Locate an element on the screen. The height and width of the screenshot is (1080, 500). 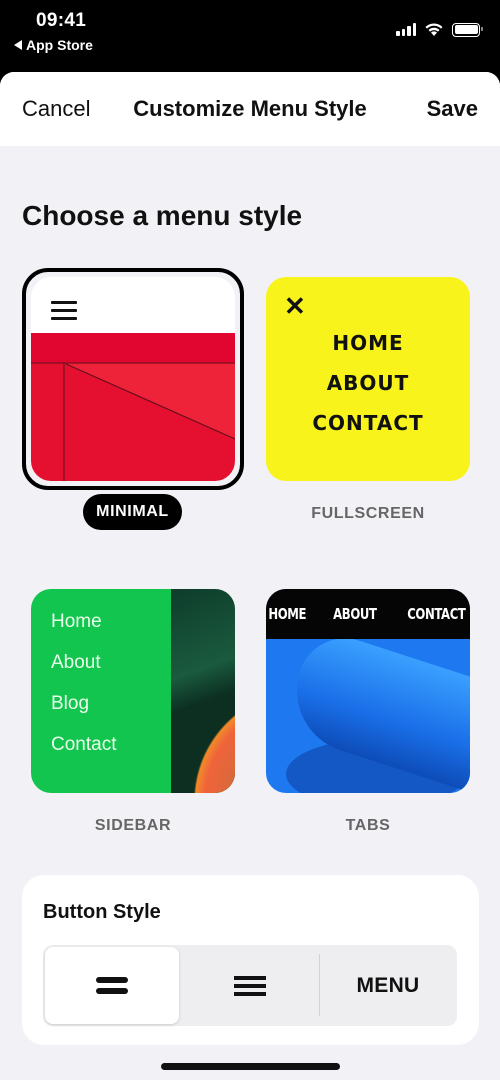
menu-style-label-minimal: MINIMAL is located at coordinates (132, 512).